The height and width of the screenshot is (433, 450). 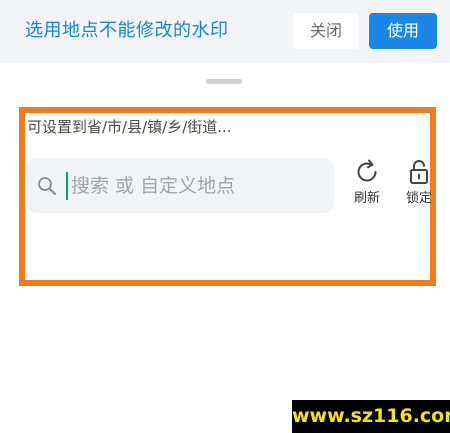 I want to click on refresh-icon, so click(x=367, y=172).